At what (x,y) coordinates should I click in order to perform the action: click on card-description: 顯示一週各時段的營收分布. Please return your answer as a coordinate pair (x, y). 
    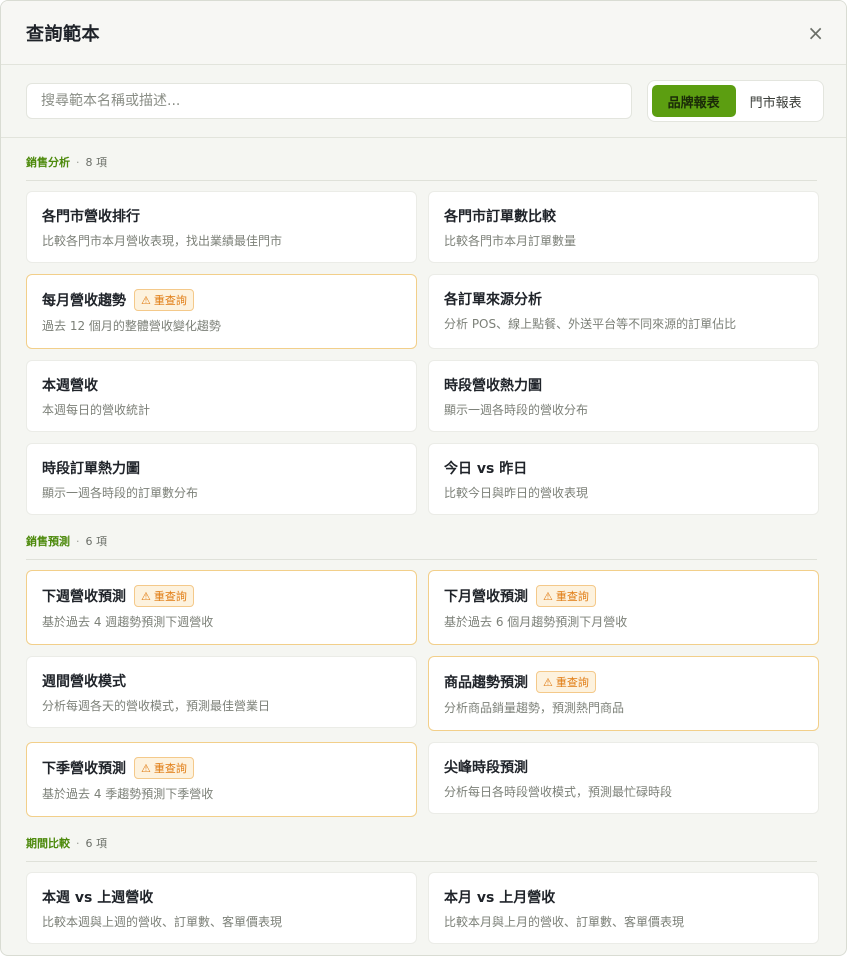
    Looking at the image, I should click on (516, 410).